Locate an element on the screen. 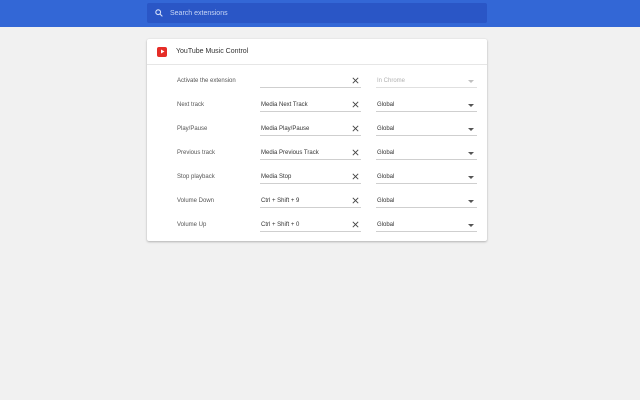  shortcut-value: Ctrl + Shift + 9 is located at coordinates (280, 201).